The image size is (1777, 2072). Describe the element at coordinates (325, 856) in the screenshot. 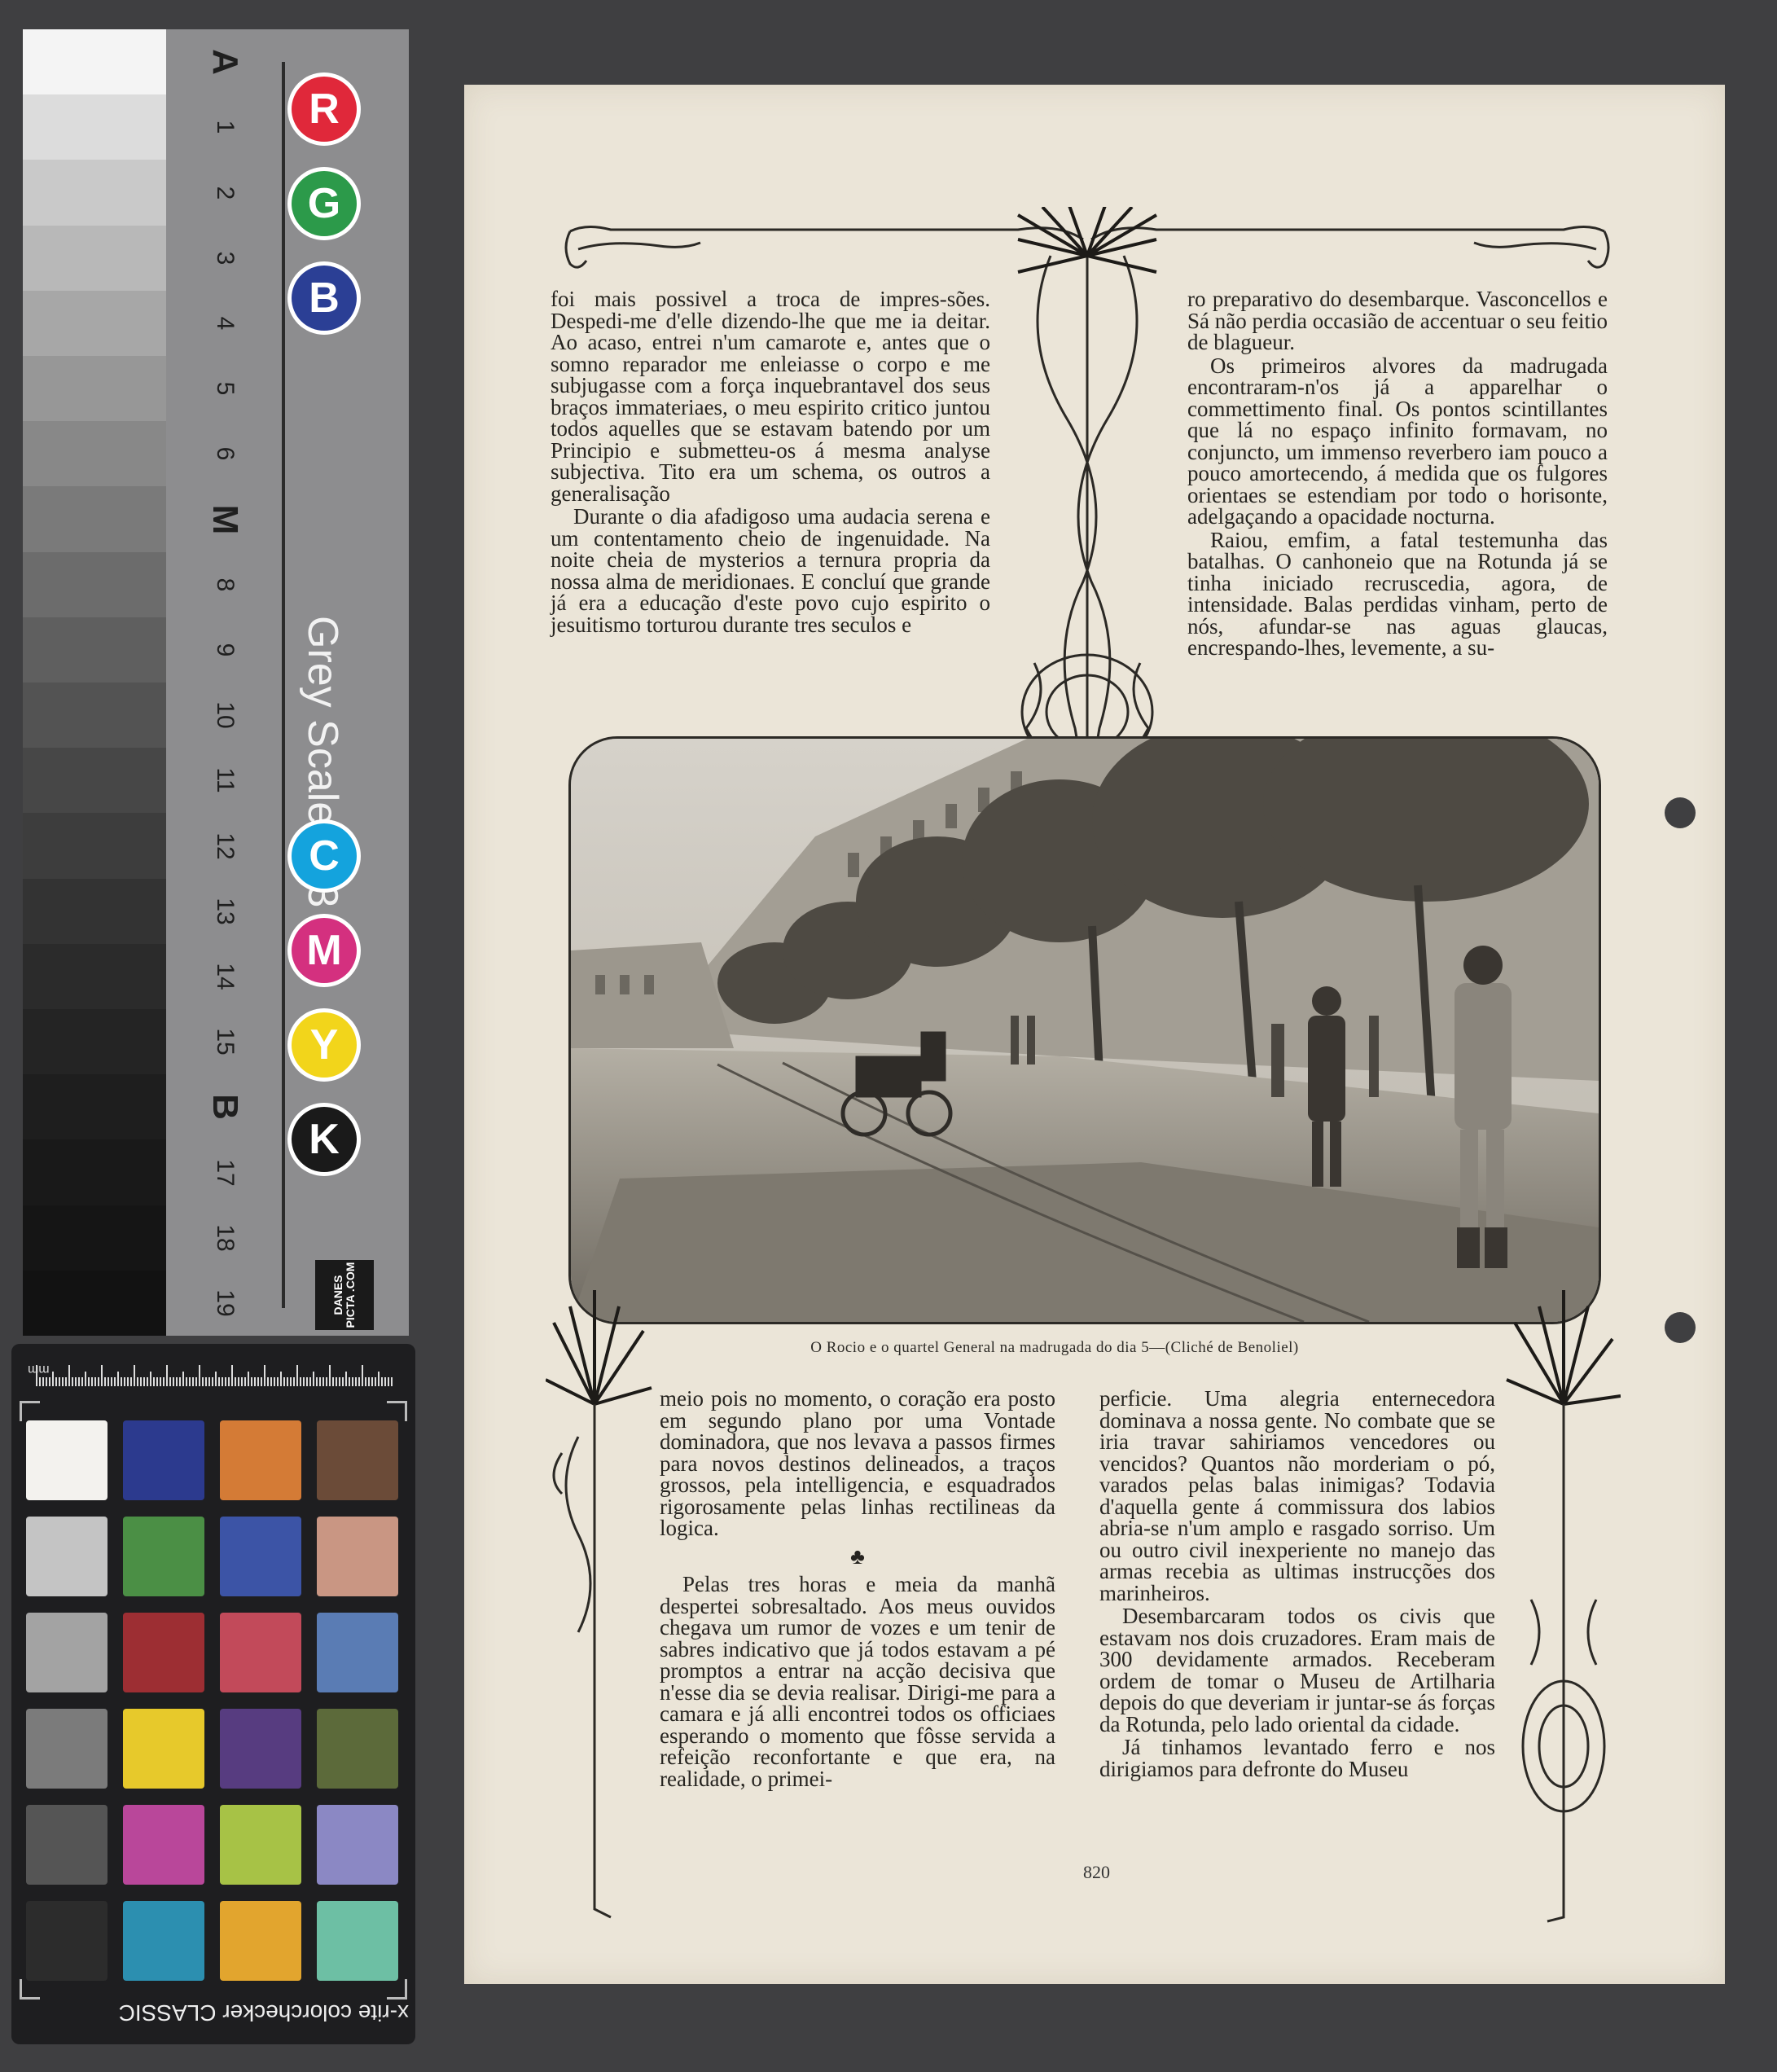

I see `c-color-dot: C` at that location.